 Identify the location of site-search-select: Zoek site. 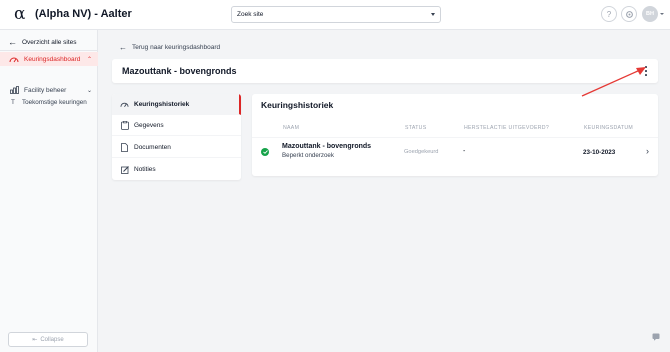
(336, 14).